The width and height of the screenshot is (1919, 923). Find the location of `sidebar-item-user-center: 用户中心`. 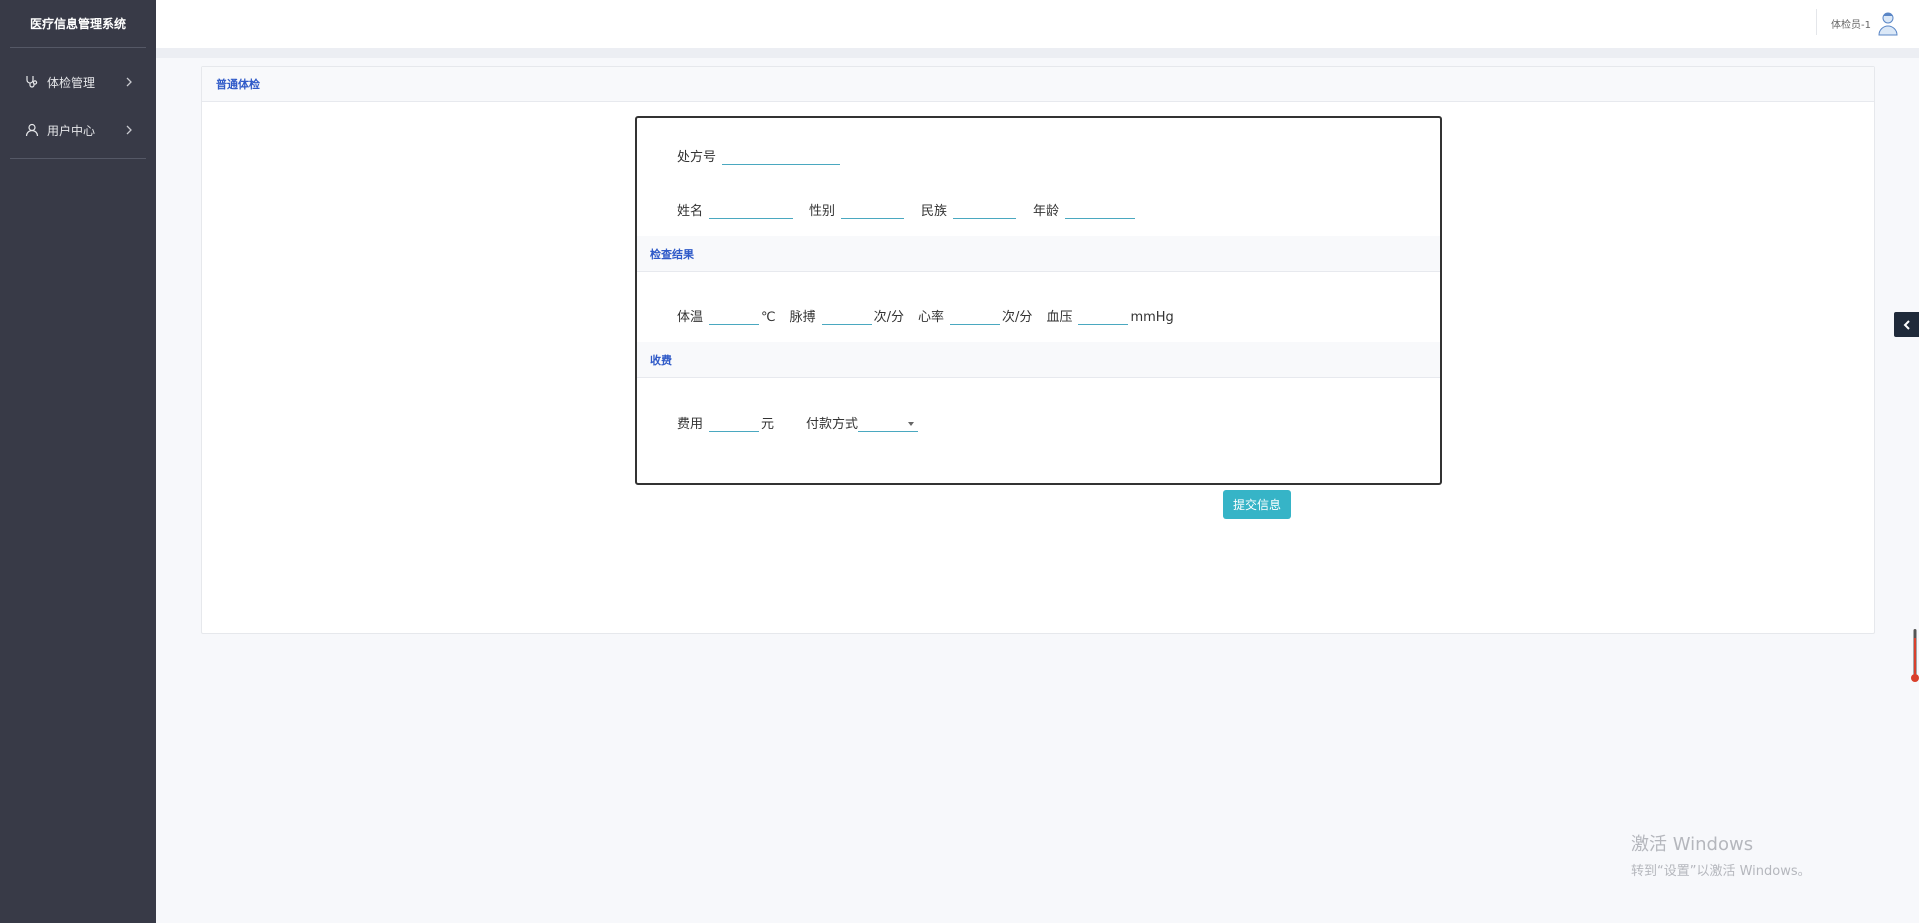

sidebar-item-user-center: 用户中心 is located at coordinates (78, 130).